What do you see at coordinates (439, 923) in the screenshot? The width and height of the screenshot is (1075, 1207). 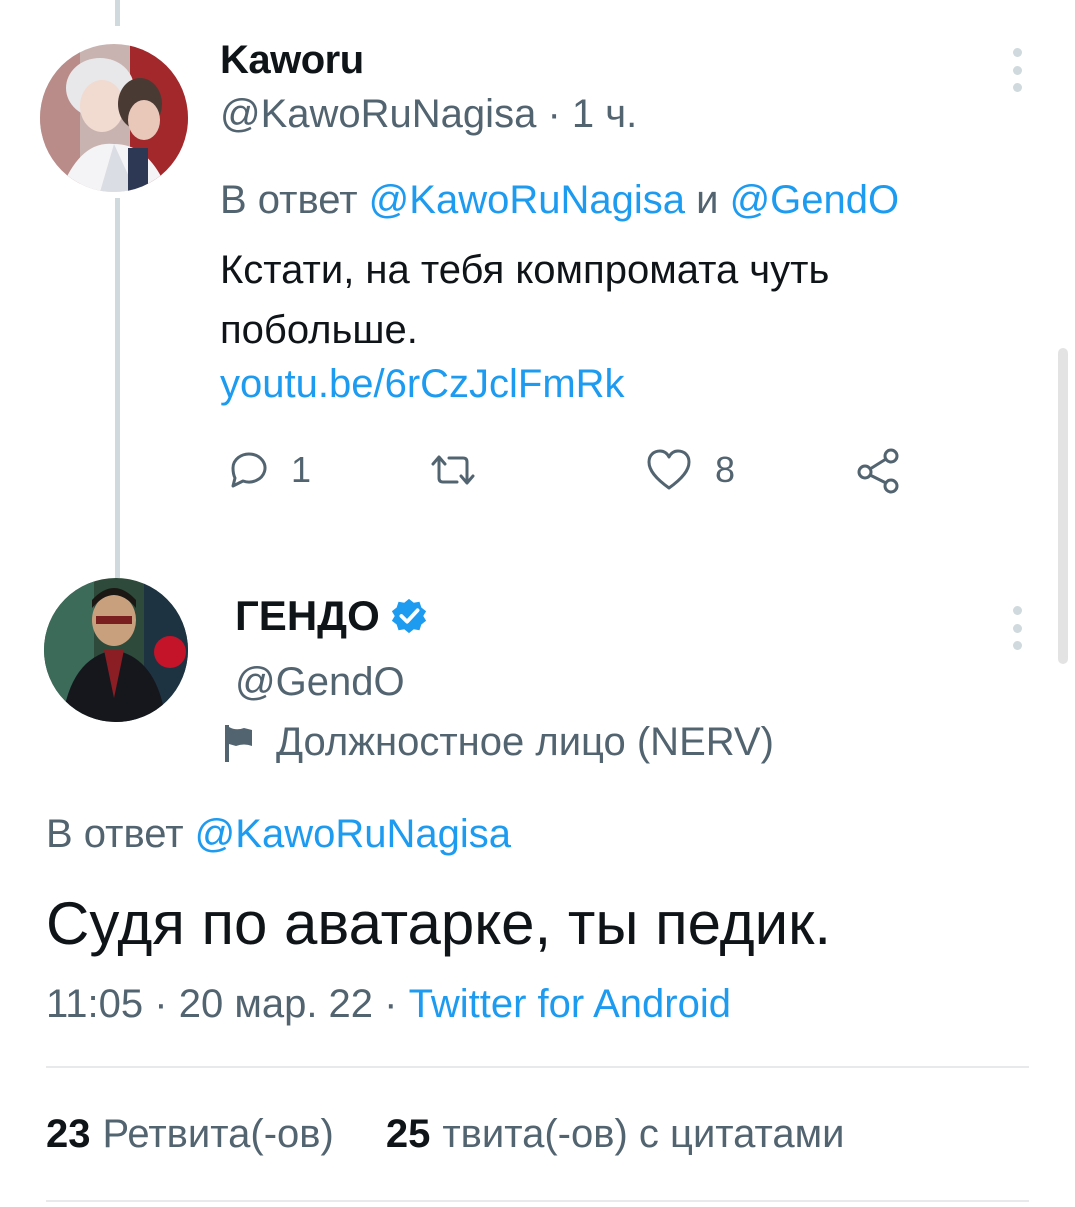 I see `tweet-text: Судя по аватарке, ты педик.` at bounding box center [439, 923].